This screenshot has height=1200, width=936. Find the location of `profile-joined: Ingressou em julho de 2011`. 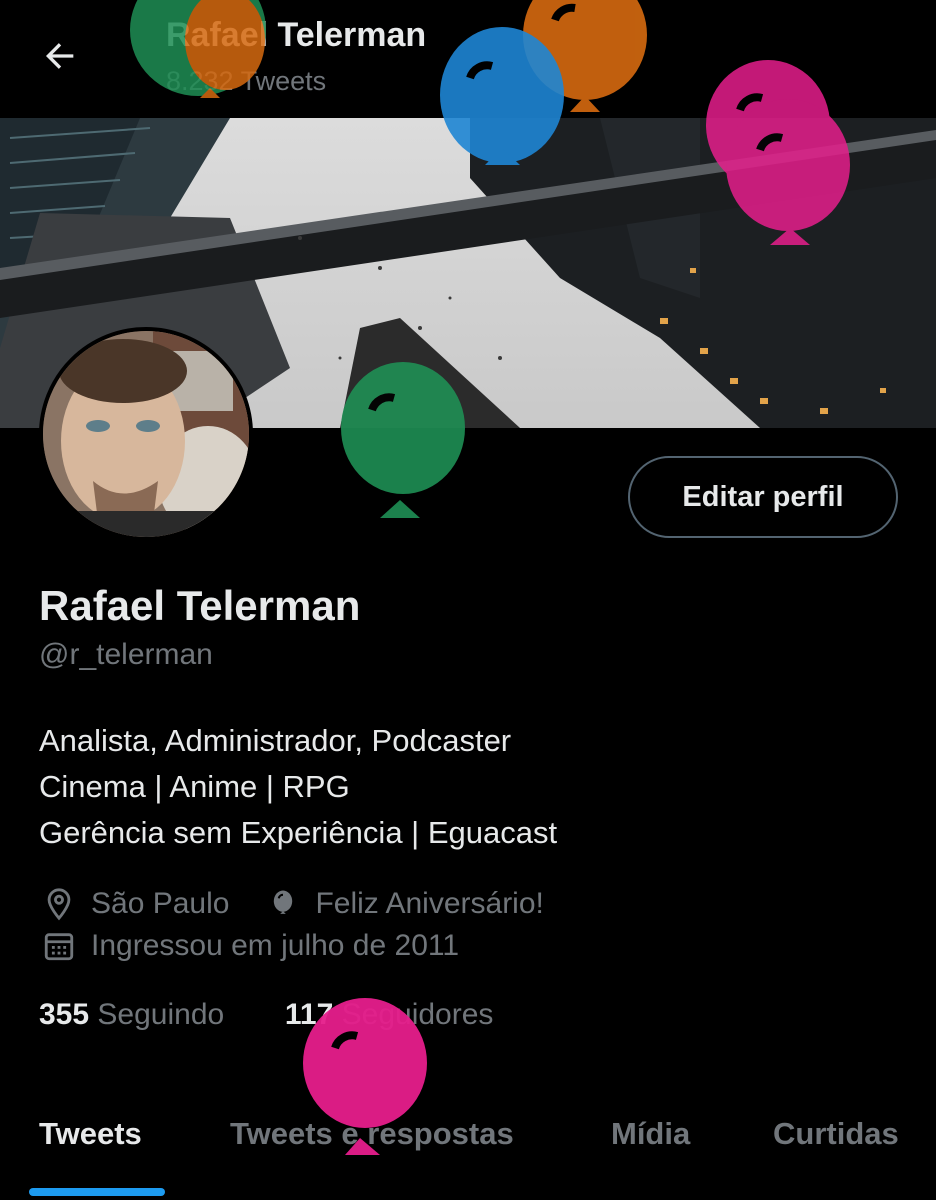

profile-joined: Ingressou em julho de 2011 is located at coordinates (275, 945).